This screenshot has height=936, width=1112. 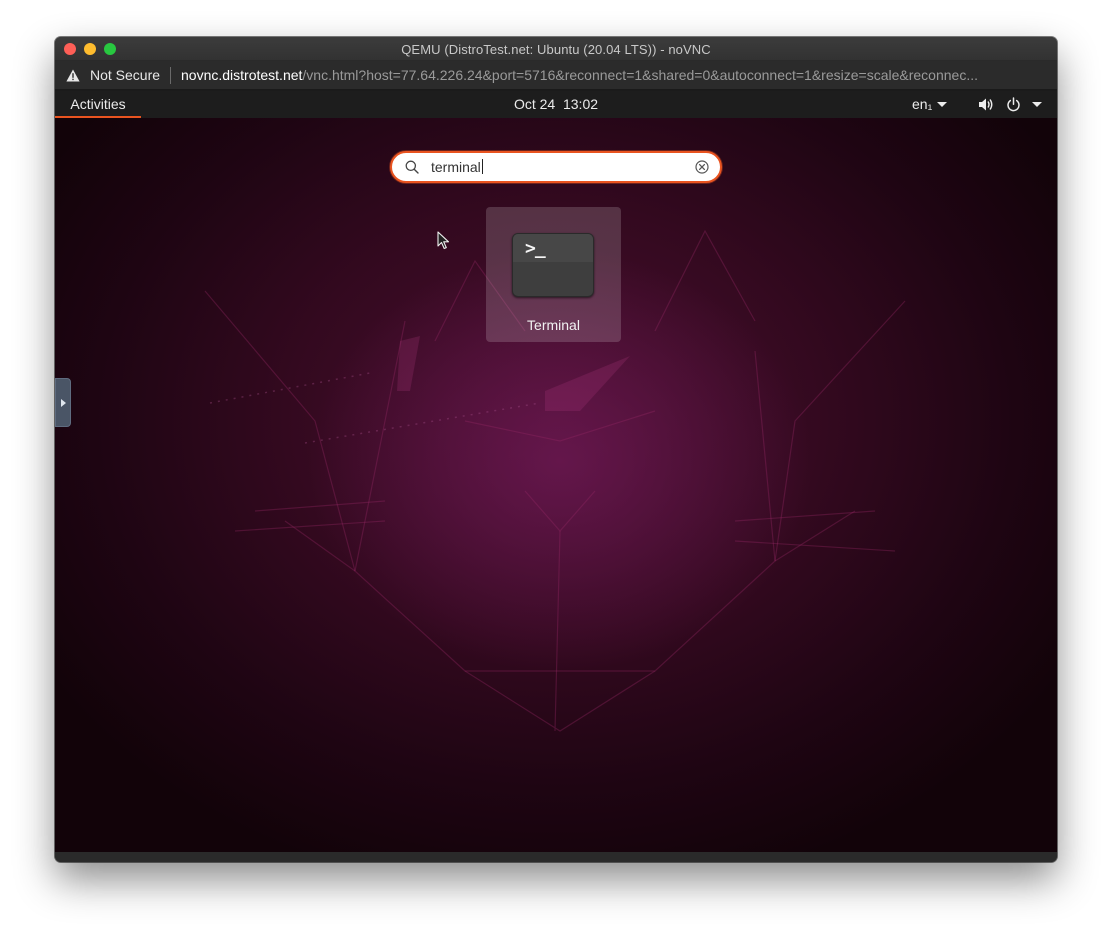 I want to click on keyboard-layout-indicator: en₁, so click(x=922, y=104).